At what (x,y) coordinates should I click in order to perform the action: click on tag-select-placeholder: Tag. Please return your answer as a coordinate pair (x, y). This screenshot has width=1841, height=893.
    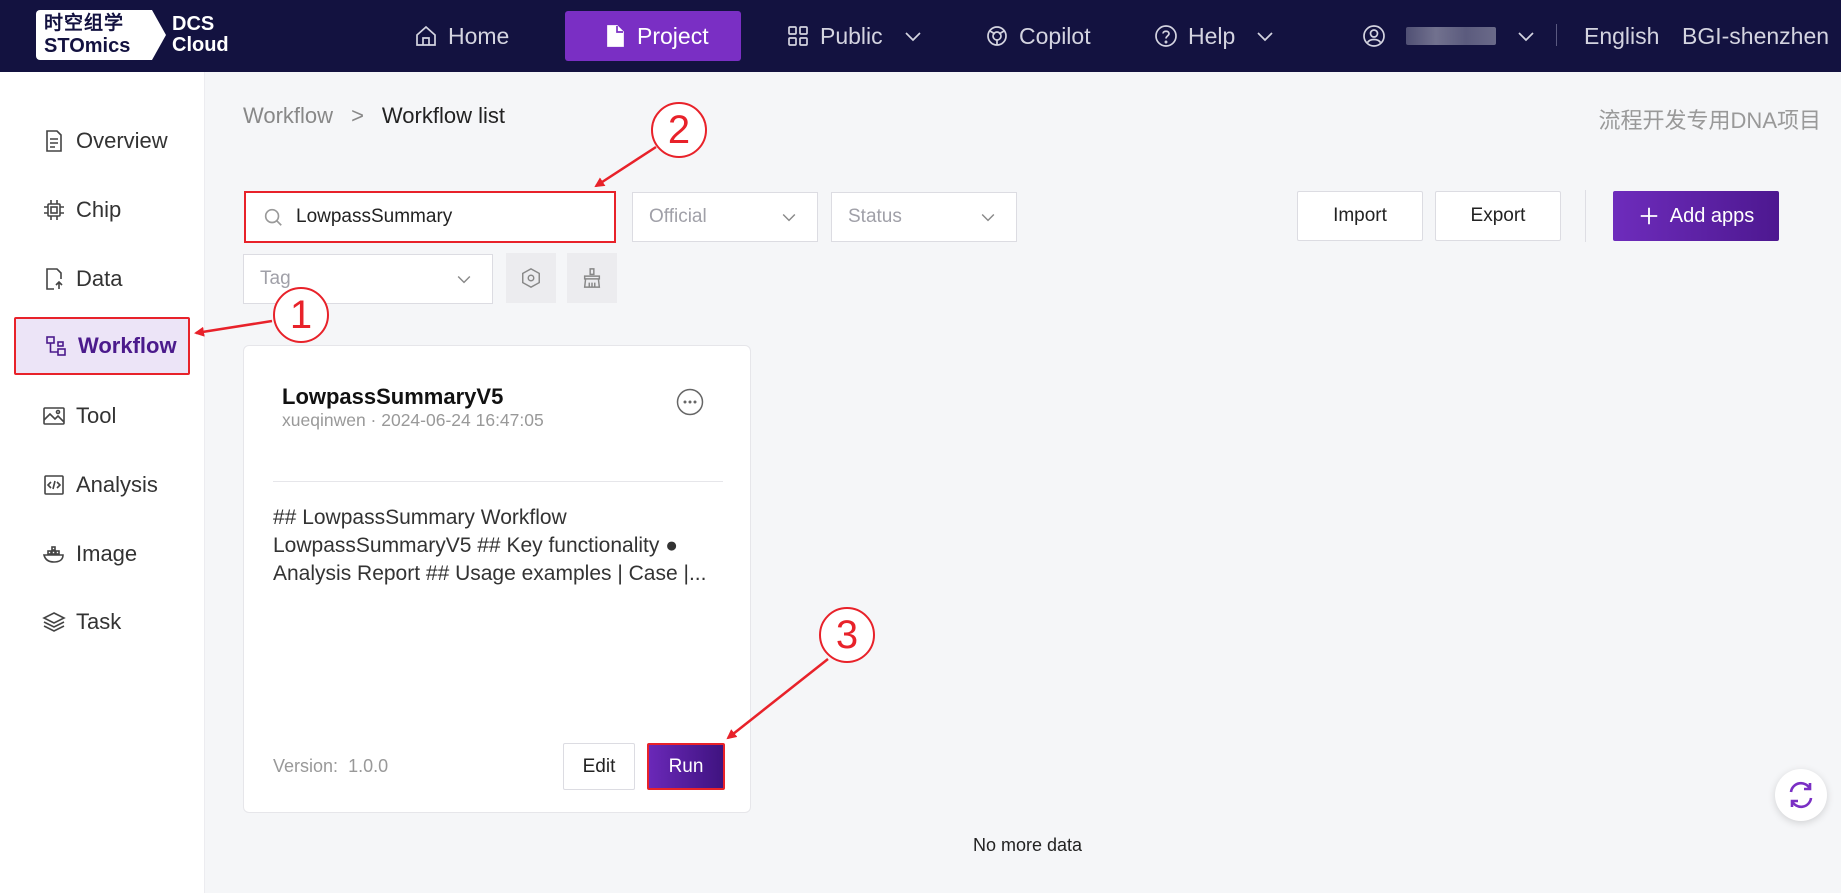
    Looking at the image, I should click on (275, 278).